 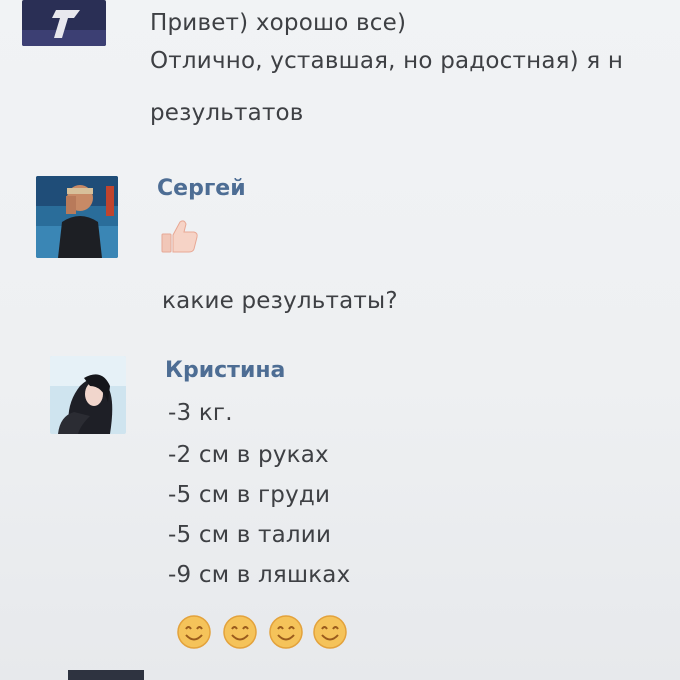 I want to click on top-user-avatar, so click(x=64, y=23).